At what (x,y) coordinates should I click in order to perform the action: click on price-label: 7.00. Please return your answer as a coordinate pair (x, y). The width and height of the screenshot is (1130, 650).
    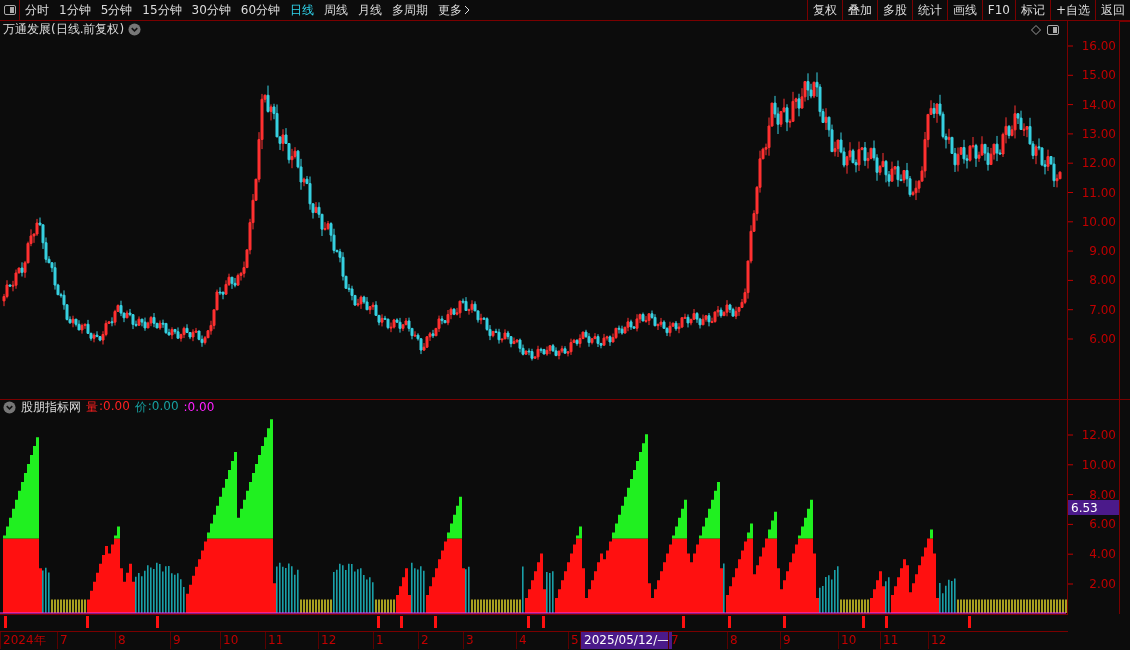
    Looking at the image, I should click on (1102, 309).